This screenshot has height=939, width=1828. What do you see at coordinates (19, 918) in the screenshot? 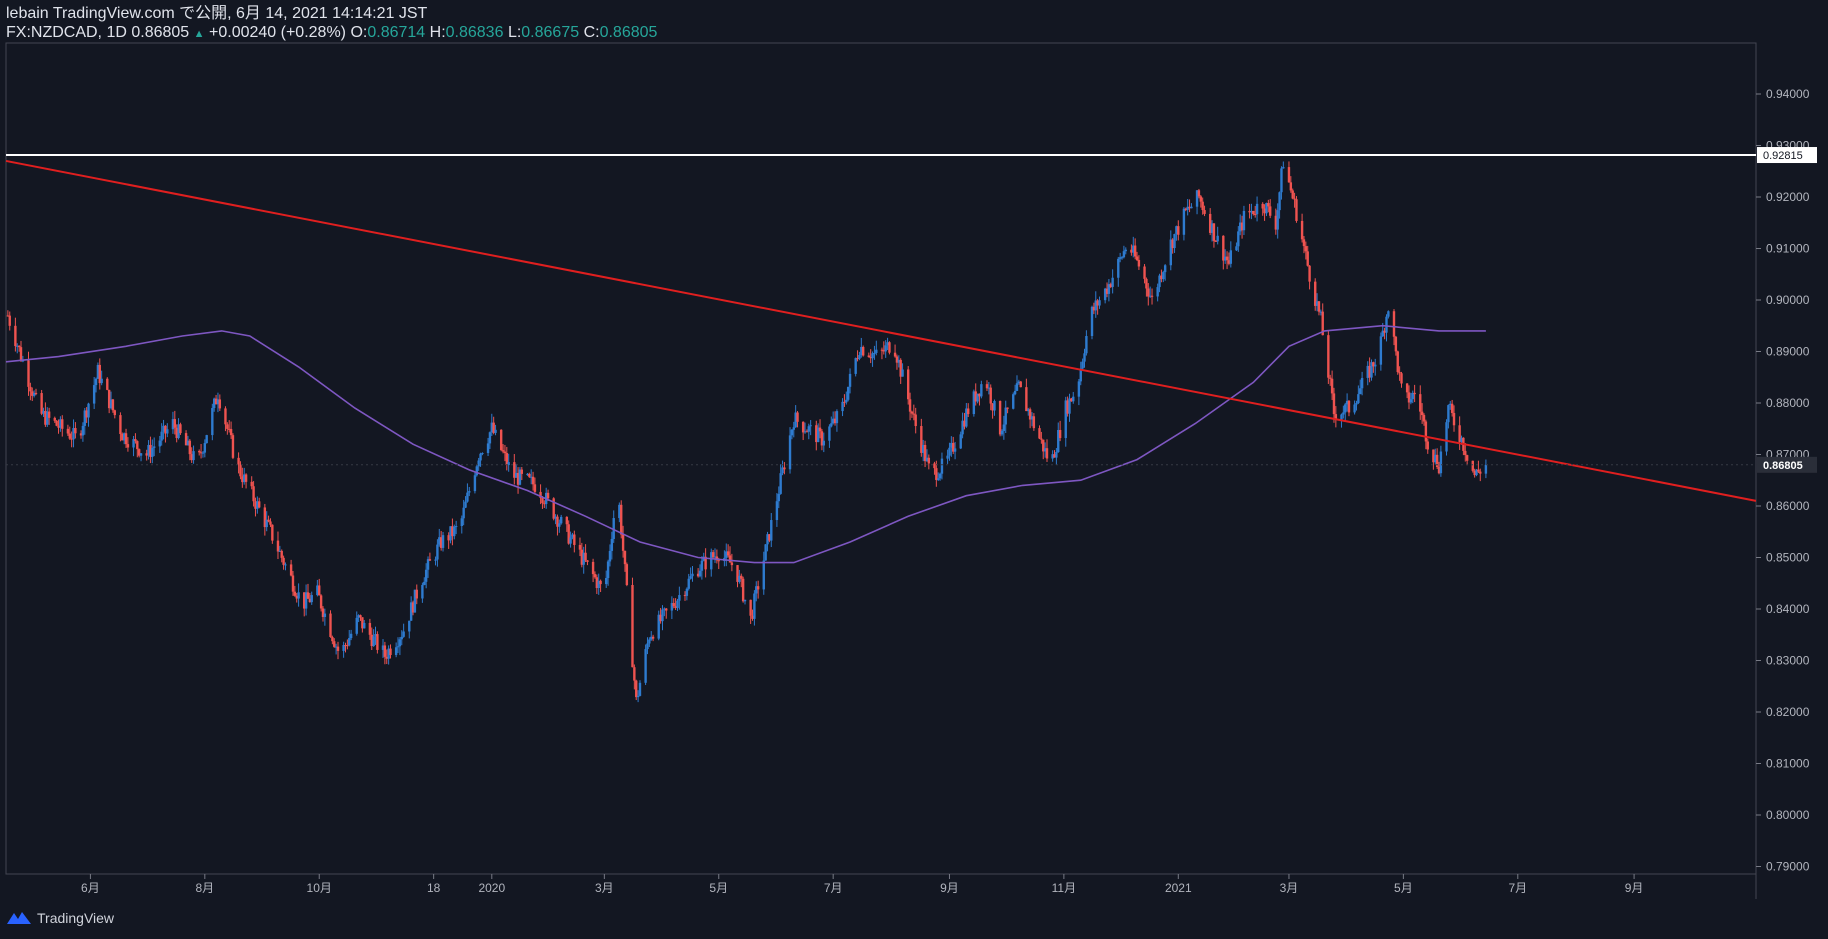
I see `tradingview-logo-icon` at bounding box center [19, 918].